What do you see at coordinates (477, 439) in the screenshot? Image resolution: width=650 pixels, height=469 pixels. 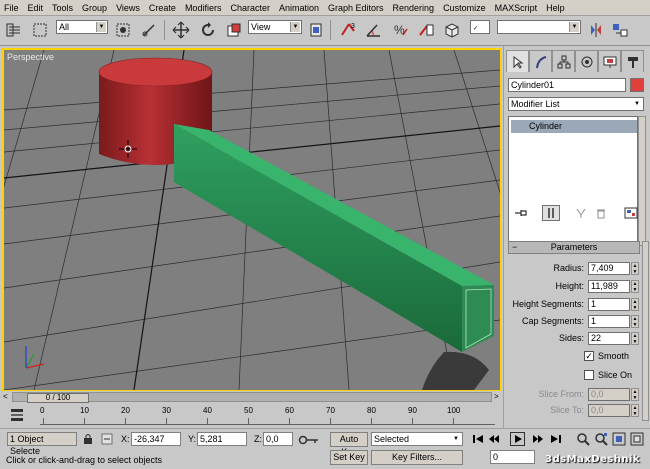 I see `go-to-start-icon` at bounding box center [477, 439].